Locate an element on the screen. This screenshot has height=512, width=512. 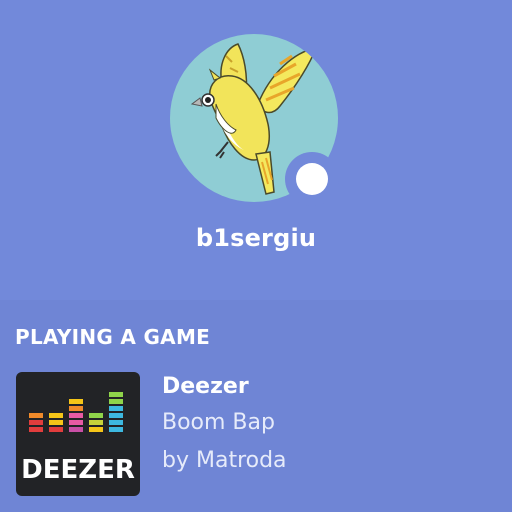
game-details: Boom Bap is located at coordinates (218, 422).